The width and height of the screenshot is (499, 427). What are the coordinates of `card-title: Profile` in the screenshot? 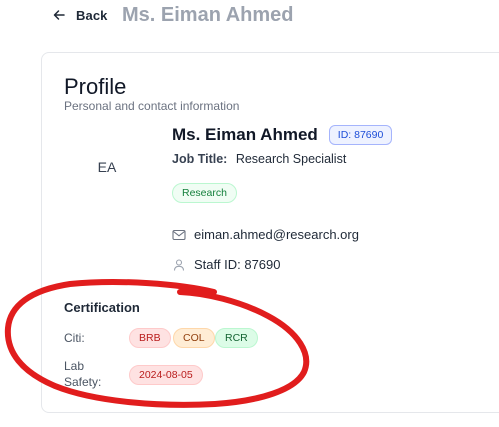 It's located at (95, 86).